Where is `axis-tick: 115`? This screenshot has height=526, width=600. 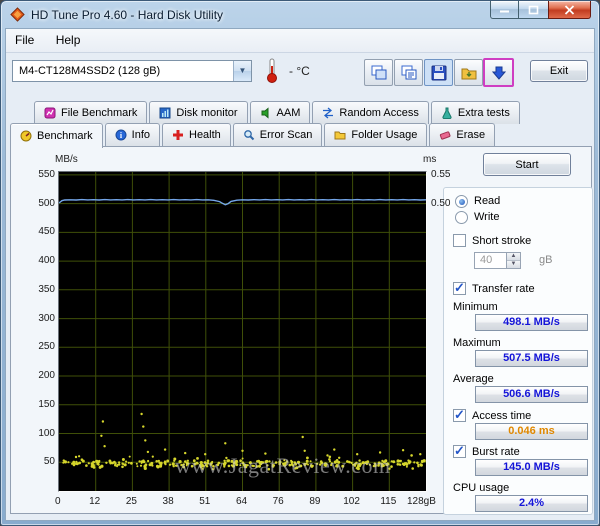
axis-tick: 115 is located at coordinates (388, 501).